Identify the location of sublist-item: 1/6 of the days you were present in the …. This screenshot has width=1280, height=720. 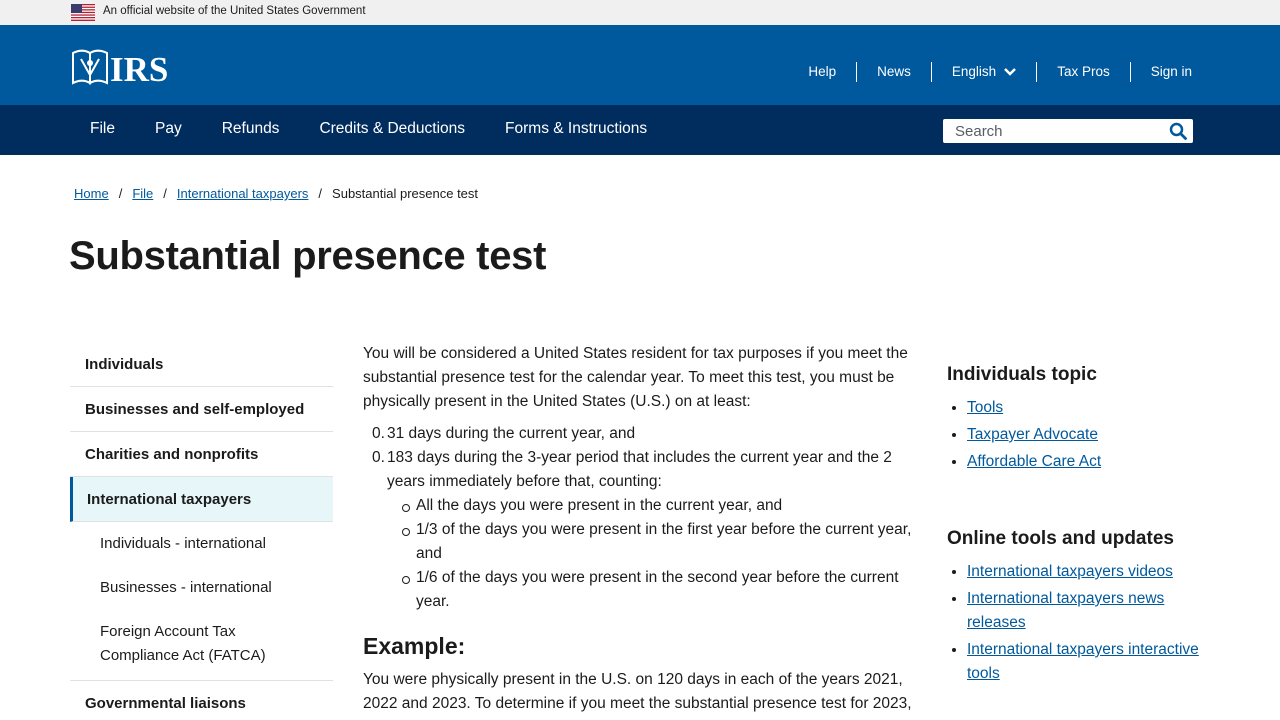
(660, 590).